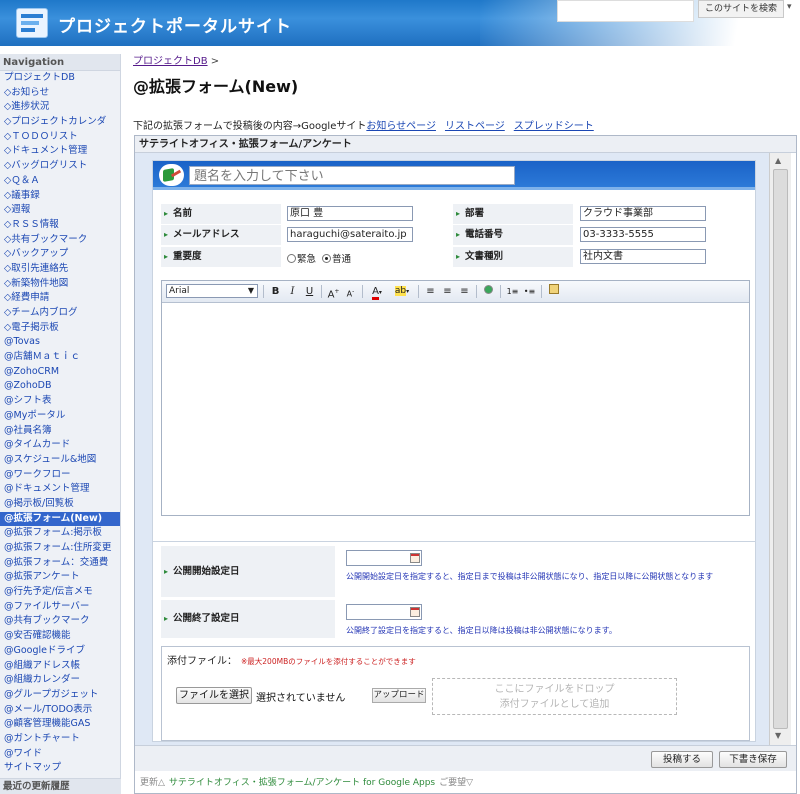 The image size is (800, 794). Describe the element at coordinates (60, 93) in the screenshot. I see `sidebar-item: ◇お知らせ` at that location.